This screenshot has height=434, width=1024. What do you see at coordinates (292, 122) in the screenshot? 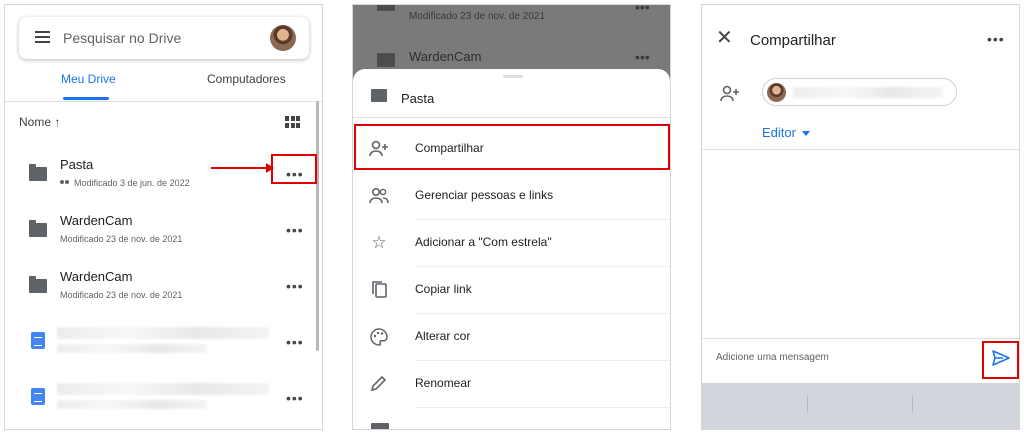
I see `grid-view-icon` at bounding box center [292, 122].